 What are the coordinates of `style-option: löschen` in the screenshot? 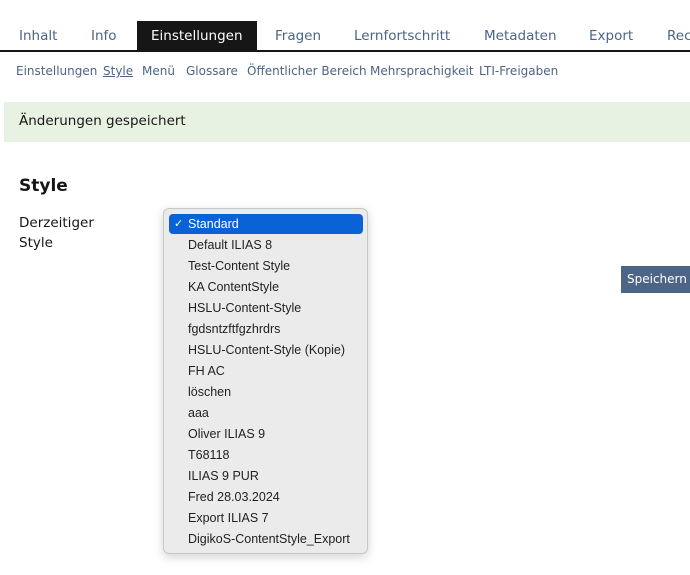 It's located at (266, 392).